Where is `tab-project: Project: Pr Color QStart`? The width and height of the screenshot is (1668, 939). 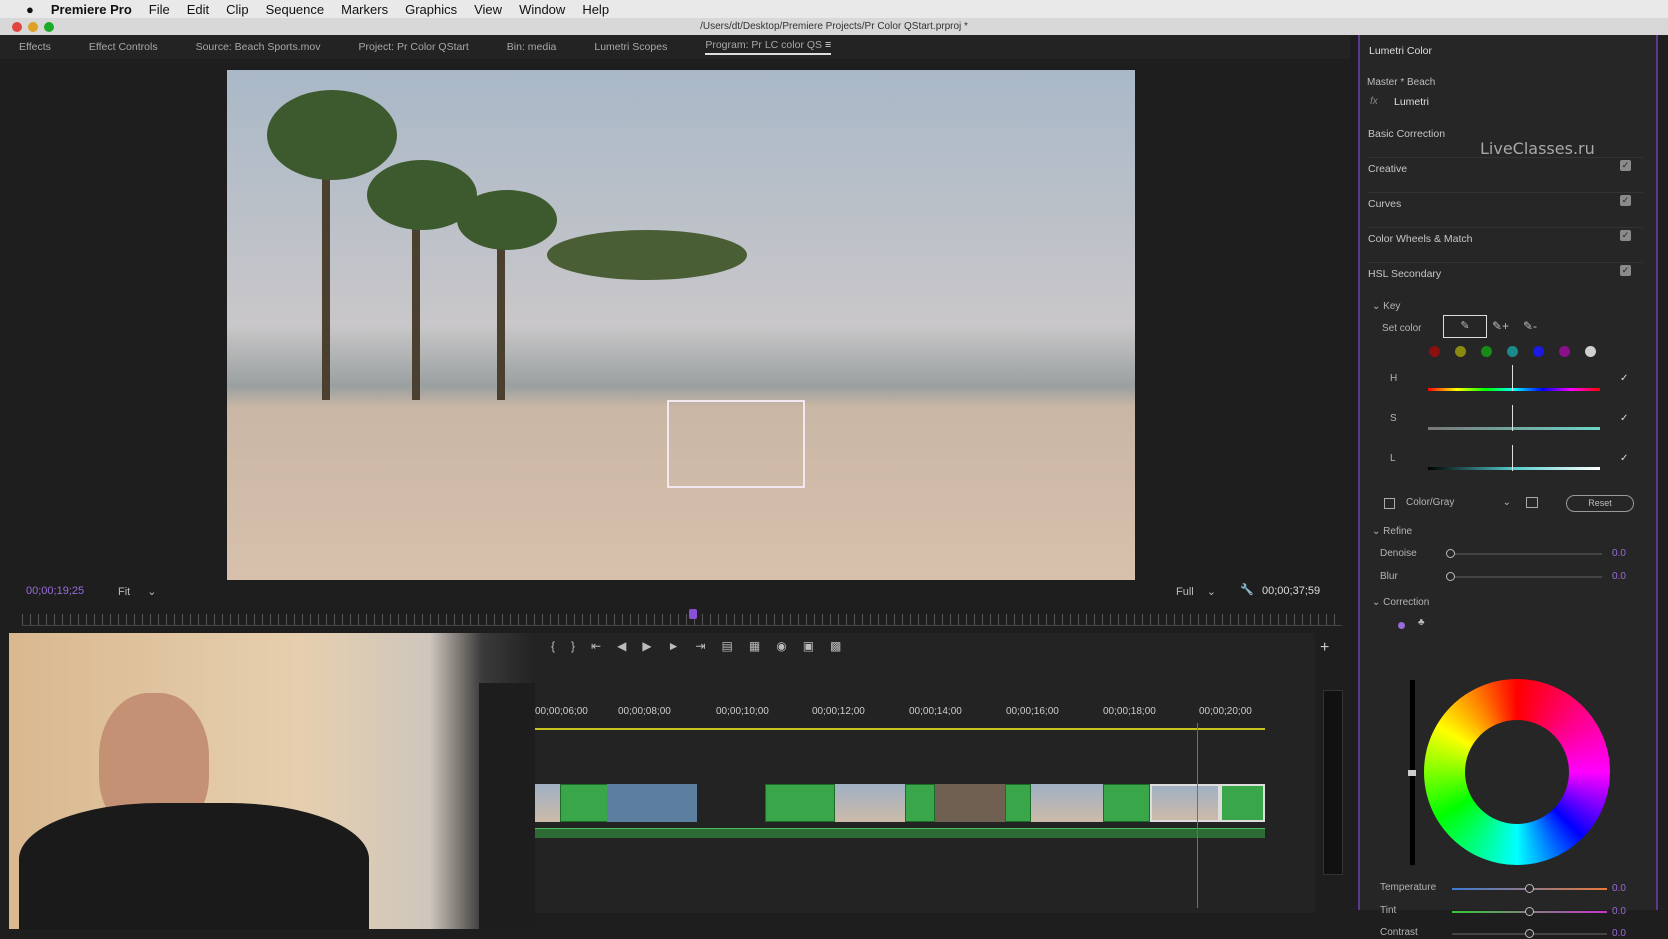
tab-project: Project: Pr Color QStart is located at coordinates (413, 47).